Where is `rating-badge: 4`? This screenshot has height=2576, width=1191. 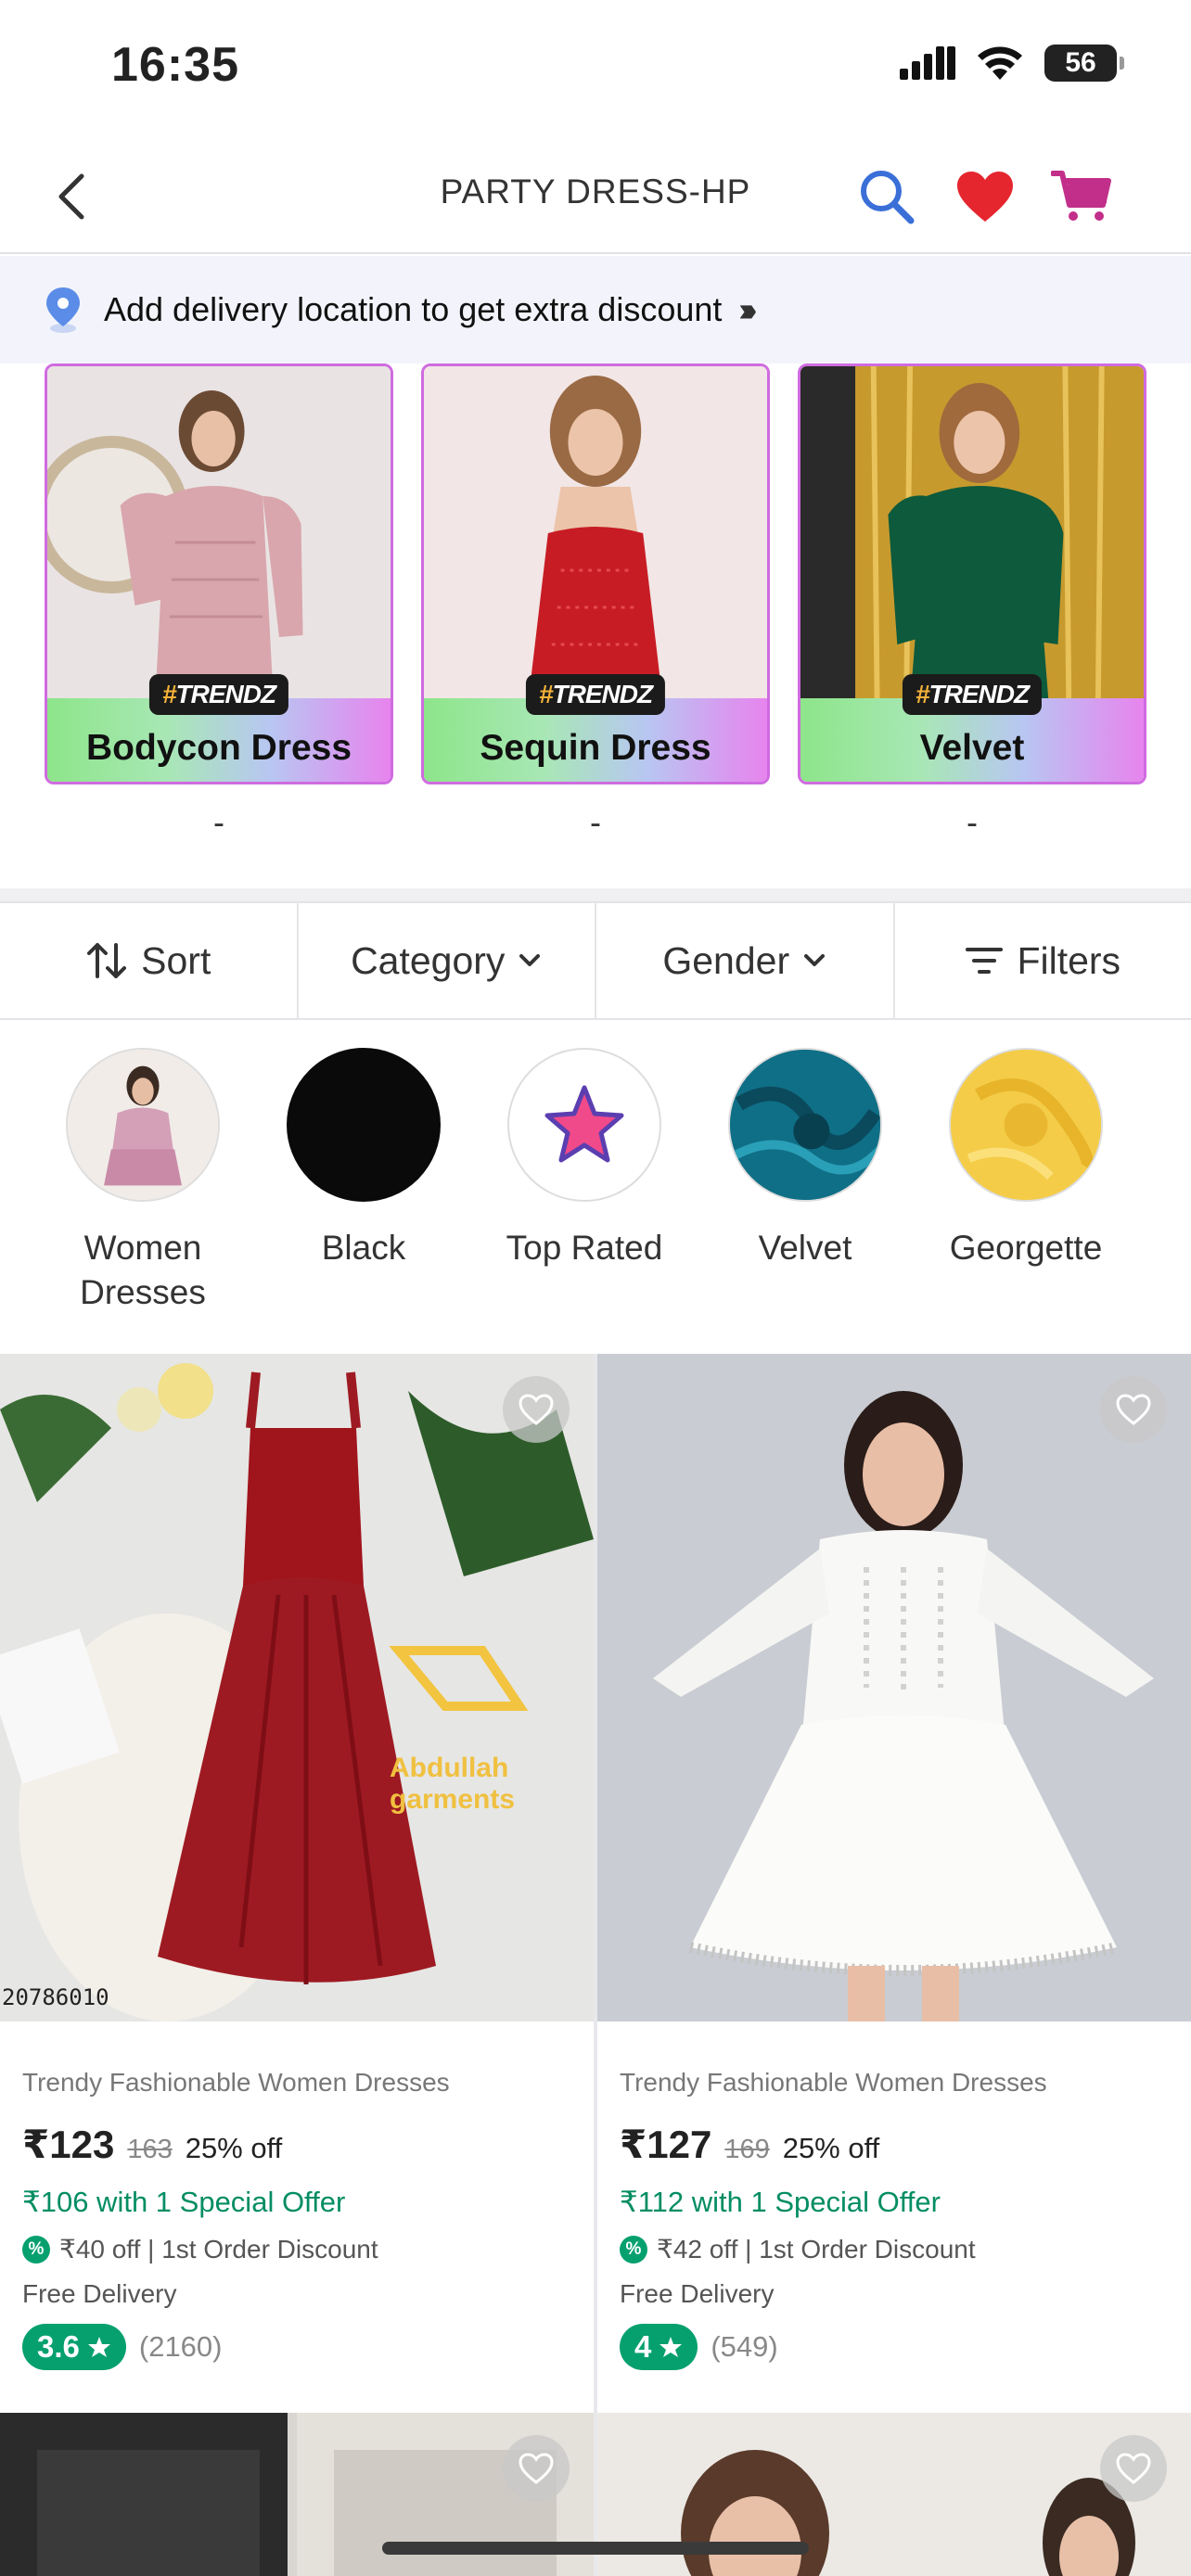
rating-badge: 4 is located at coordinates (659, 2347).